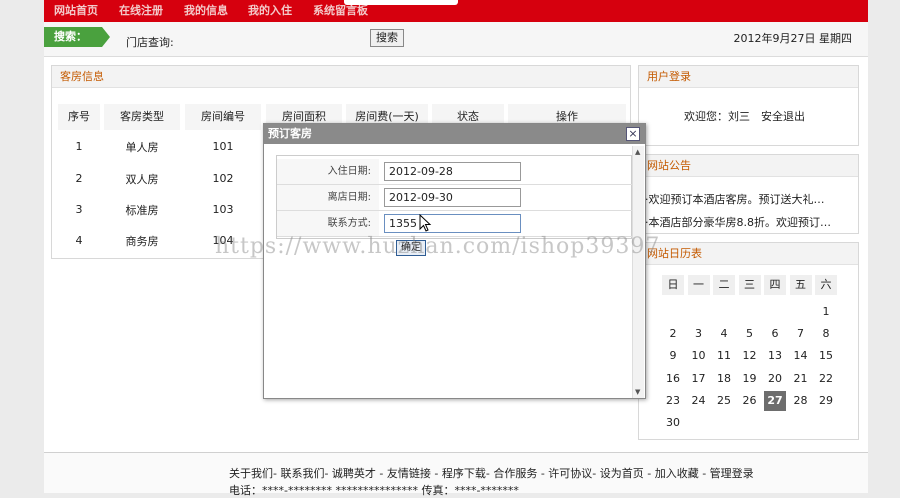  Describe the element at coordinates (673, 379) in the screenshot. I see `calendar-day: 16` at that location.